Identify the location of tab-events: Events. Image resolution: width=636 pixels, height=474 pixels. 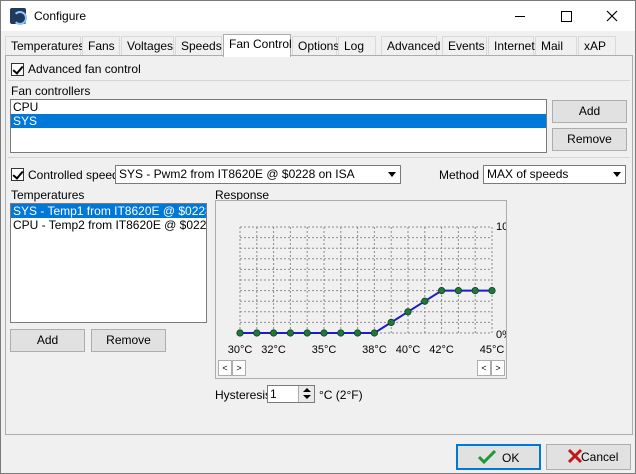
(464, 46).